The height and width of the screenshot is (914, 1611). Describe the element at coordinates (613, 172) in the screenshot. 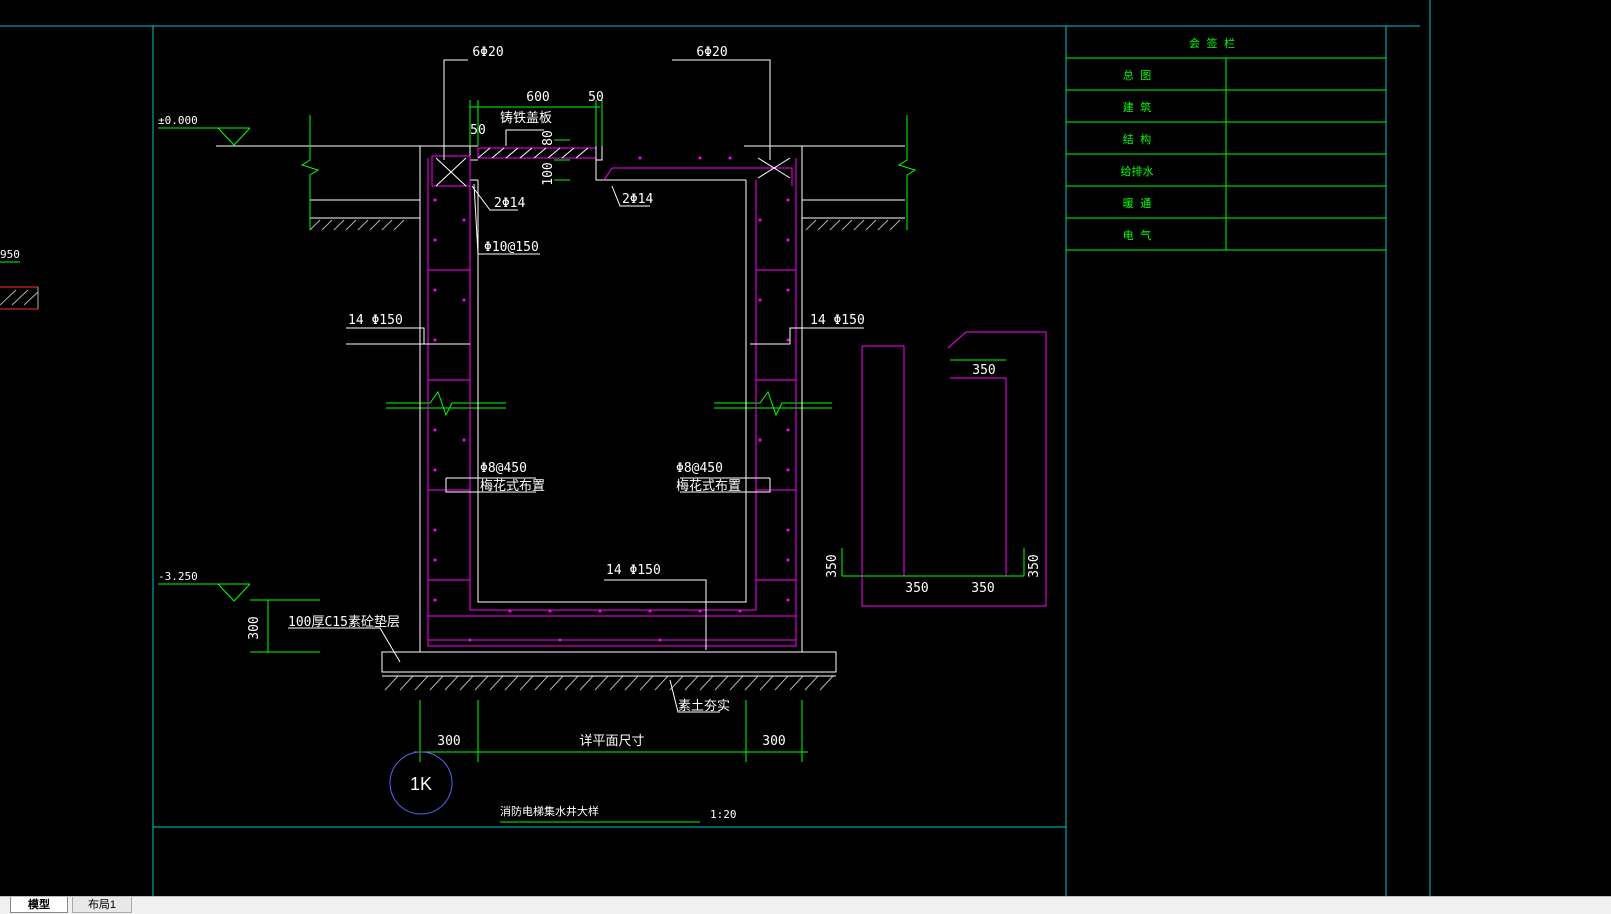

I see `corner-x-marks` at that location.